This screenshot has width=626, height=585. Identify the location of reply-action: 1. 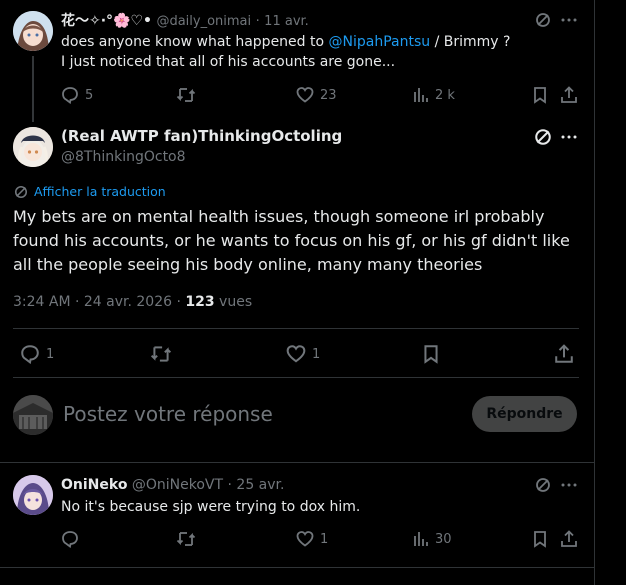
(37, 354).